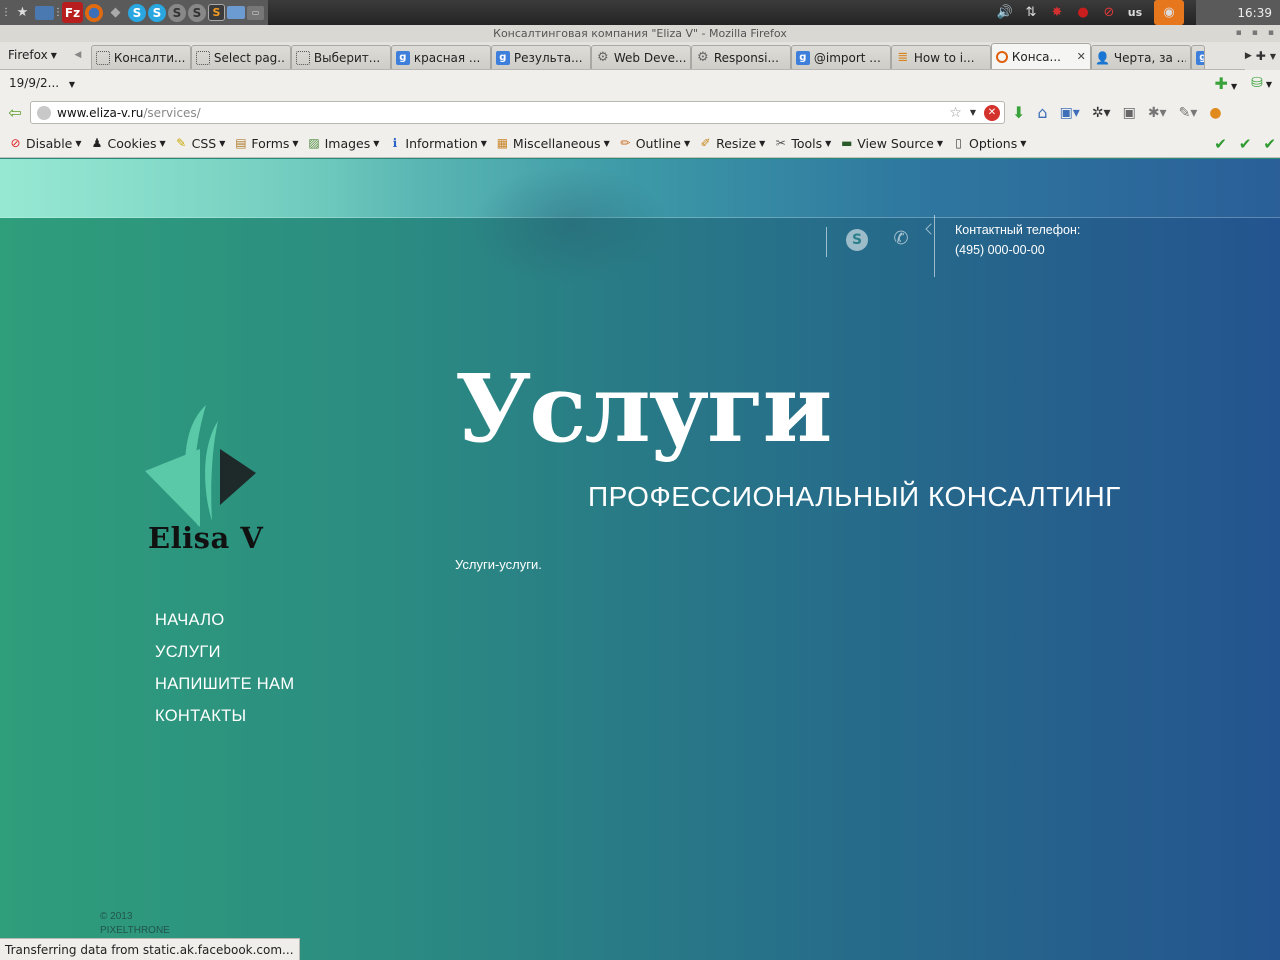  What do you see at coordinates (157, 12) in the screenshot?
I see `skype-launcher-2-icon: S` at bounding box center [157, 12].